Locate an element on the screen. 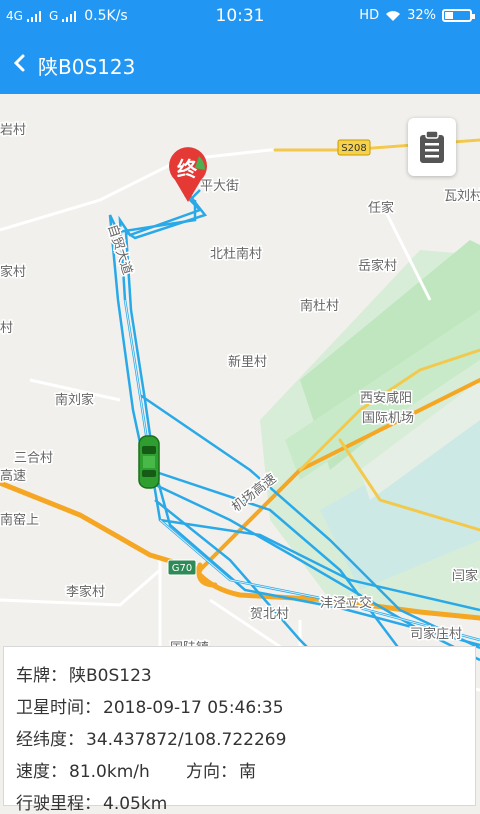  vehicle-marker is located at coordinates (149, 462).